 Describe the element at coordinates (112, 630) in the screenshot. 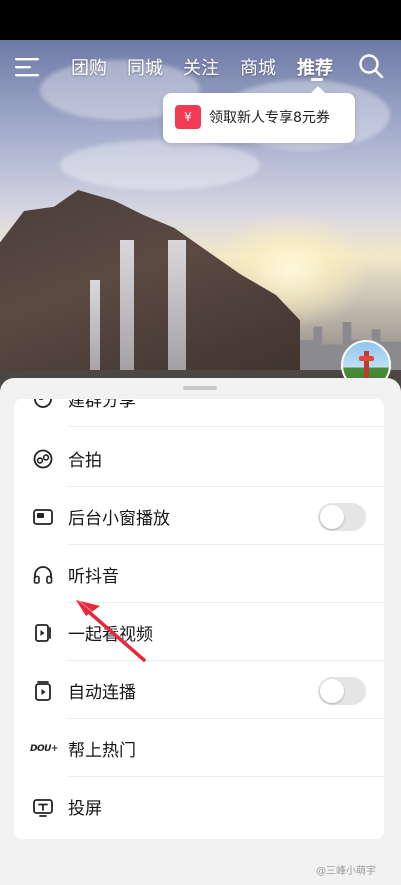

I see `annotation-arrow` at that location.